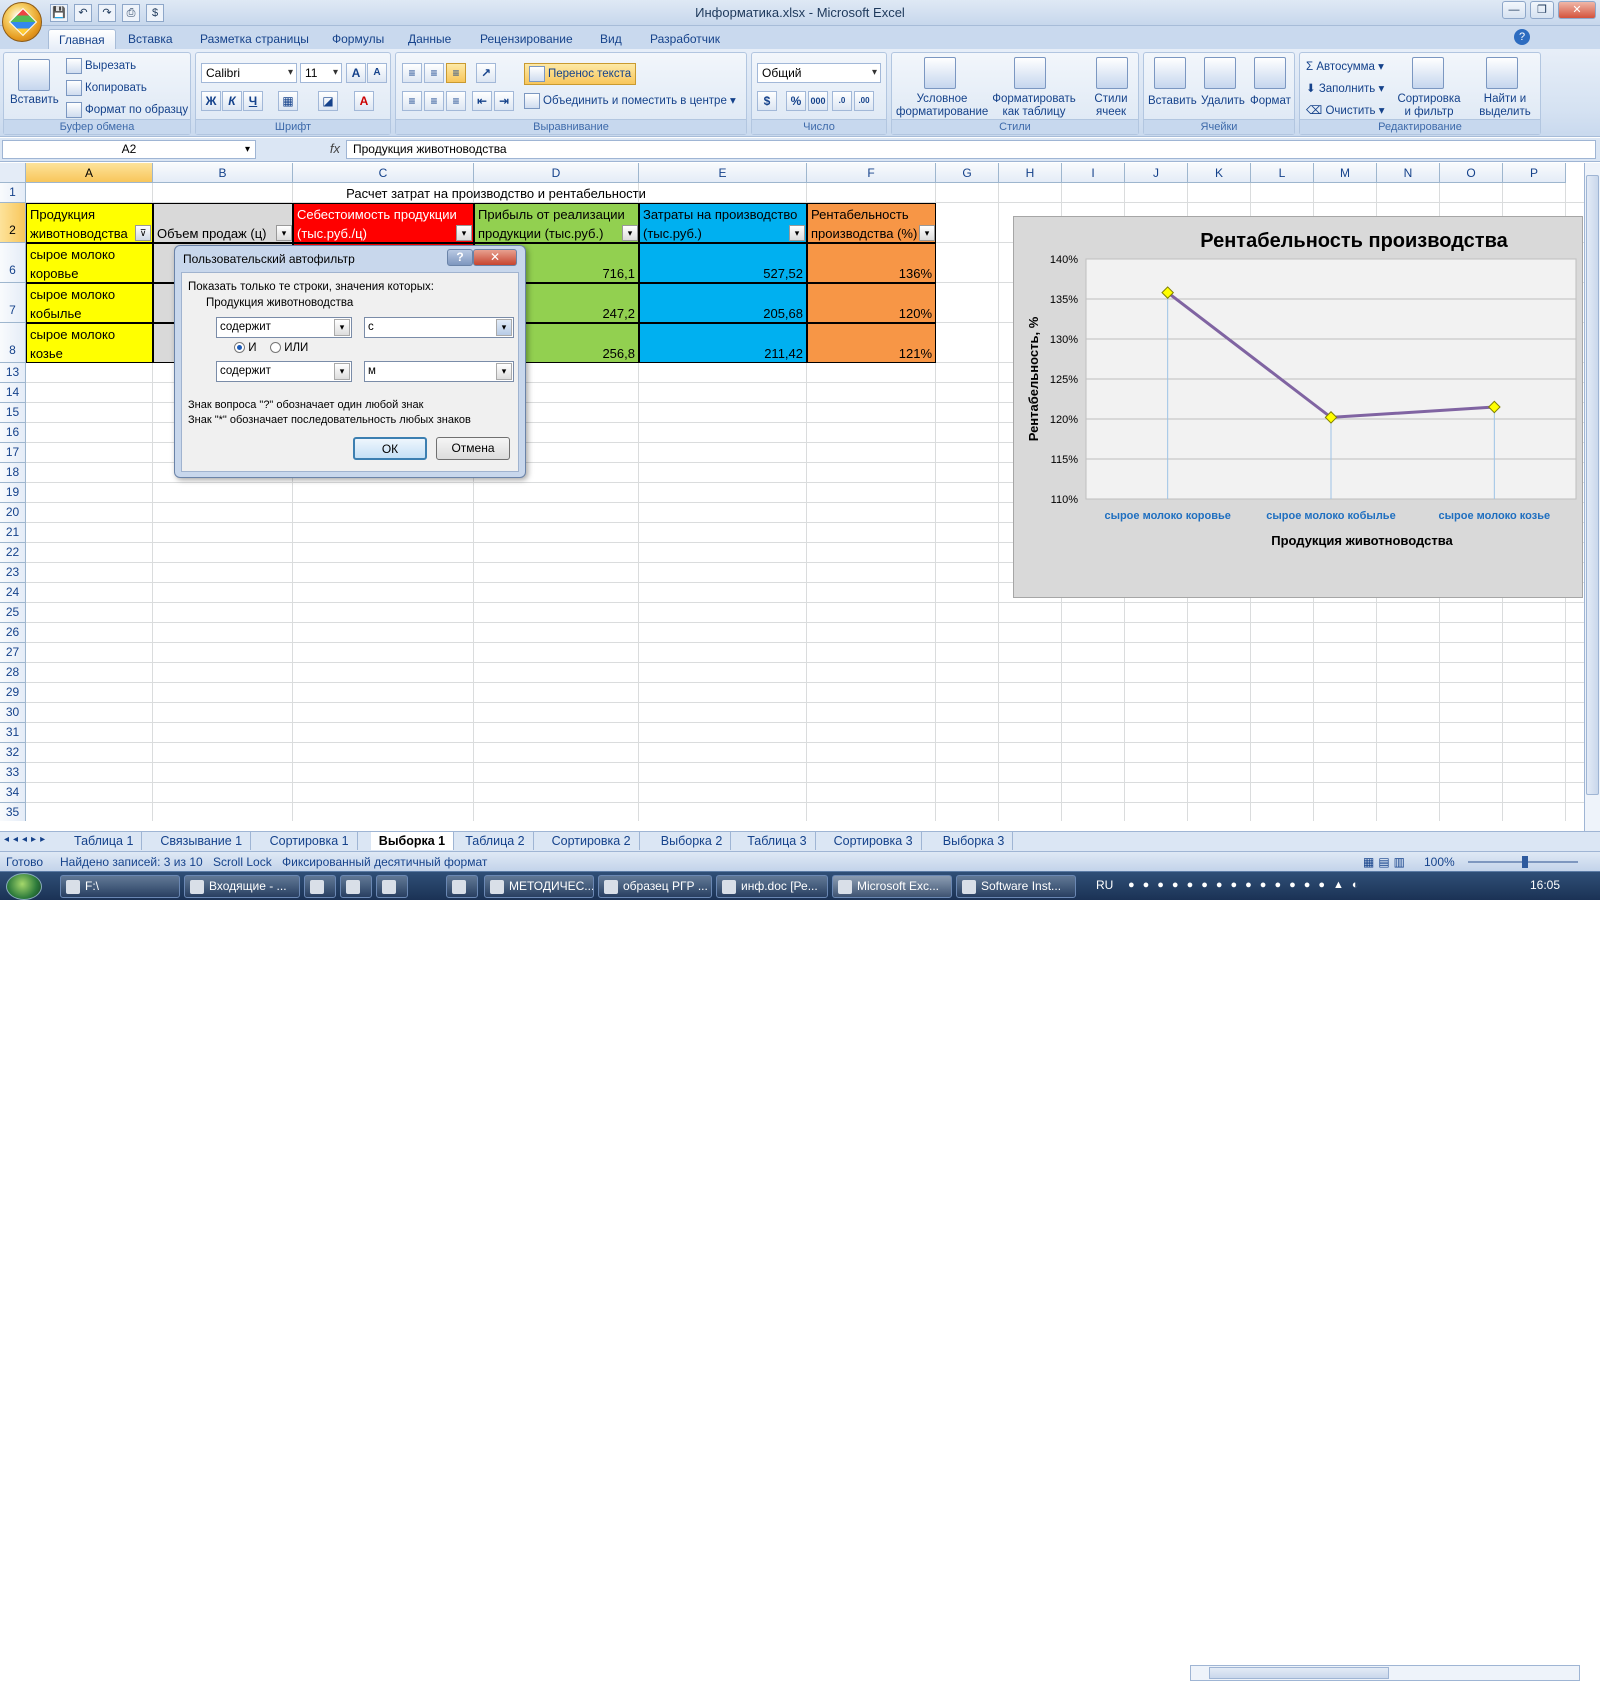 This screenshot has width=1600, height=1681. Describe the element at coordinates (1592, 485) in the screenshot. I see `scroll-thumb` at that location.